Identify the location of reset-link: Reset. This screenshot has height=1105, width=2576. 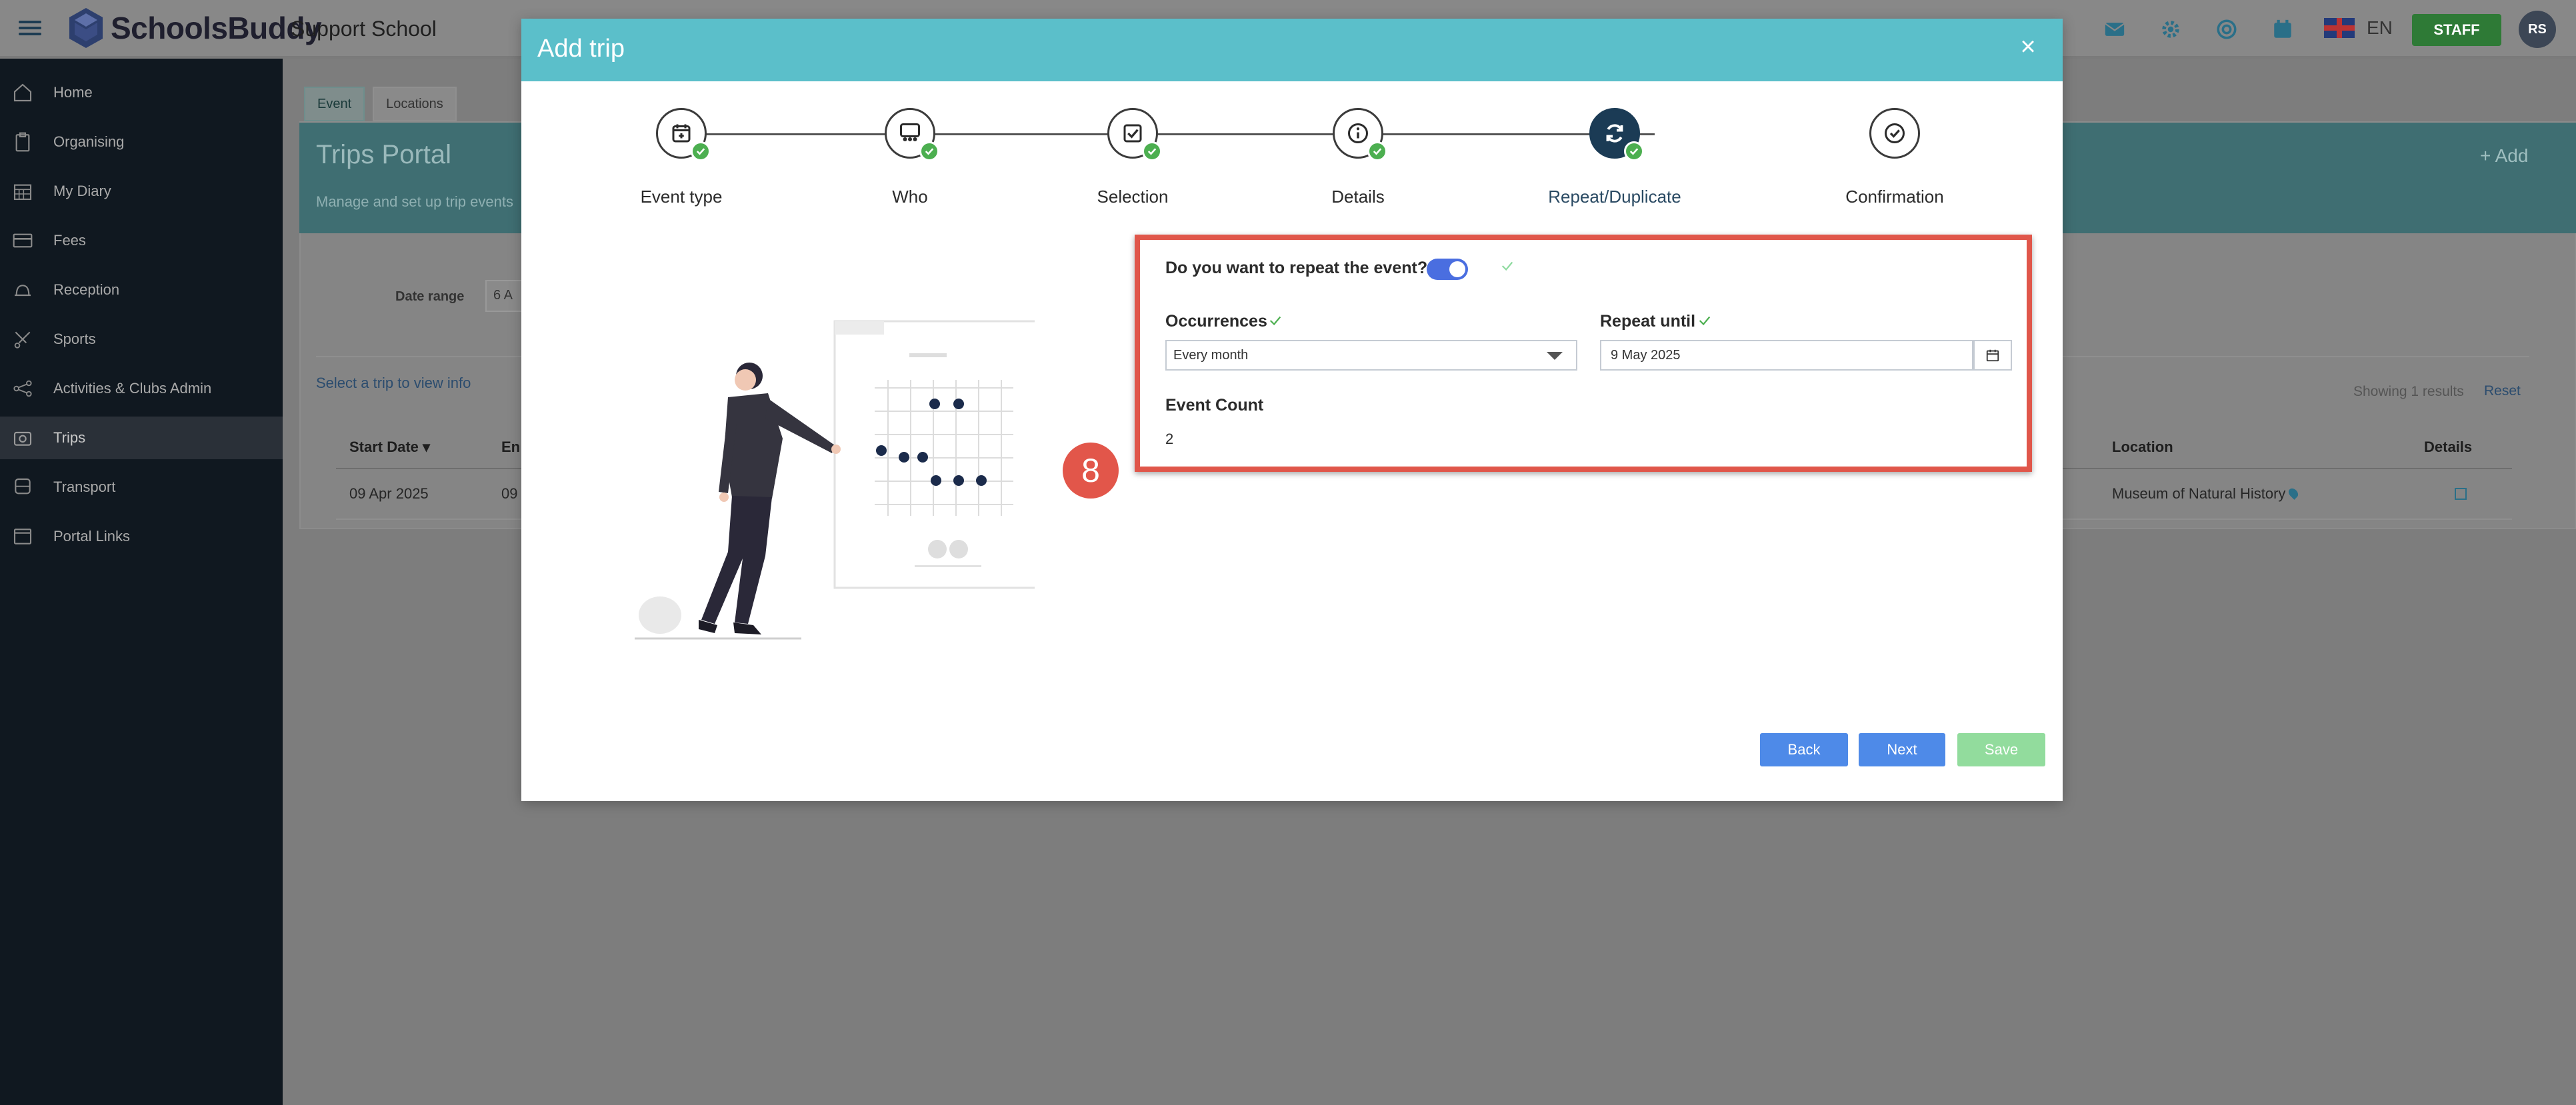
(2502, 391).